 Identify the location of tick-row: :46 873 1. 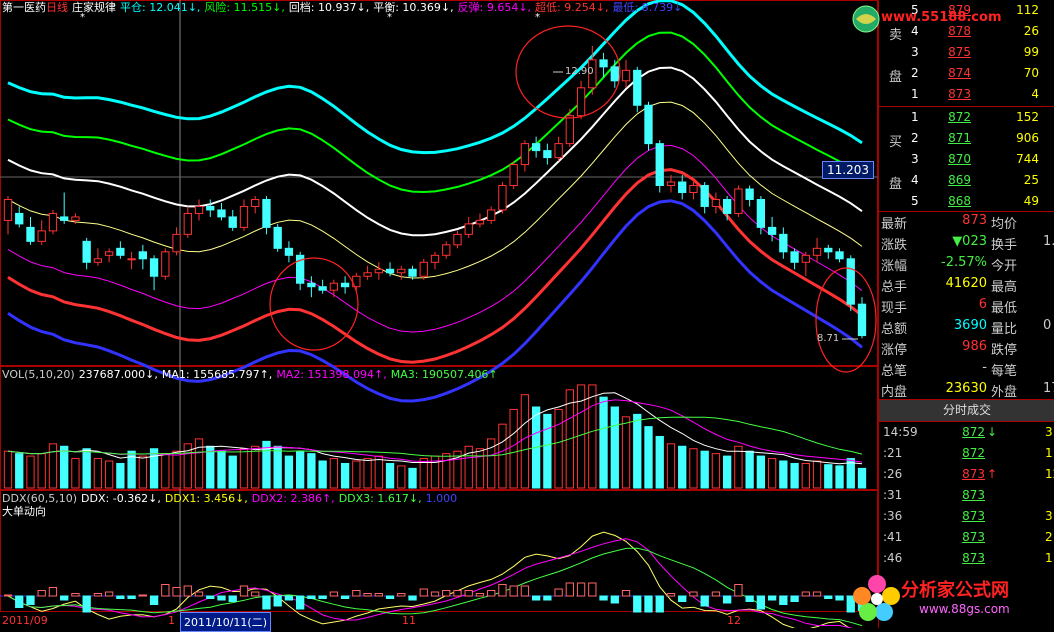
(966, 558).